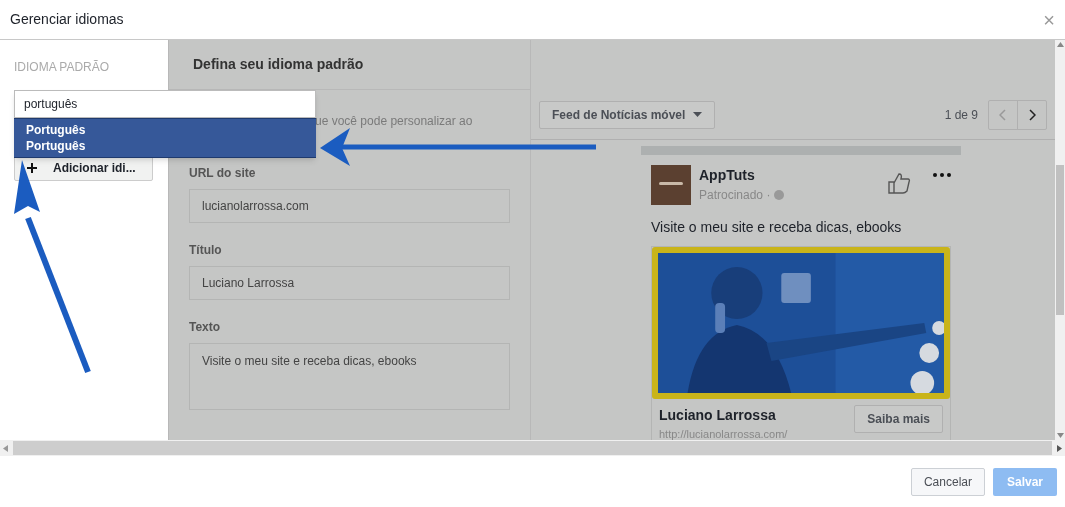 Image resolution: width=1065 pixels, height=507 pixels. I want to click on page-logo-icon, so click(671, 185).